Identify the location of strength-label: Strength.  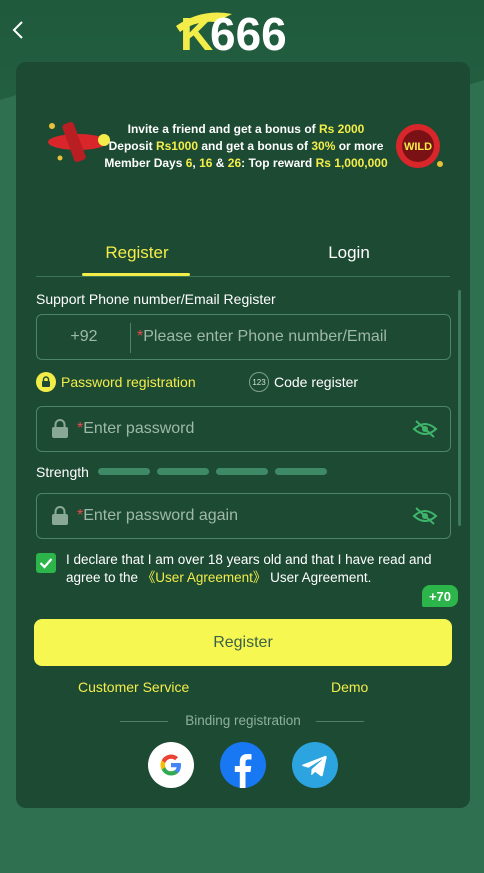
(62, 472).